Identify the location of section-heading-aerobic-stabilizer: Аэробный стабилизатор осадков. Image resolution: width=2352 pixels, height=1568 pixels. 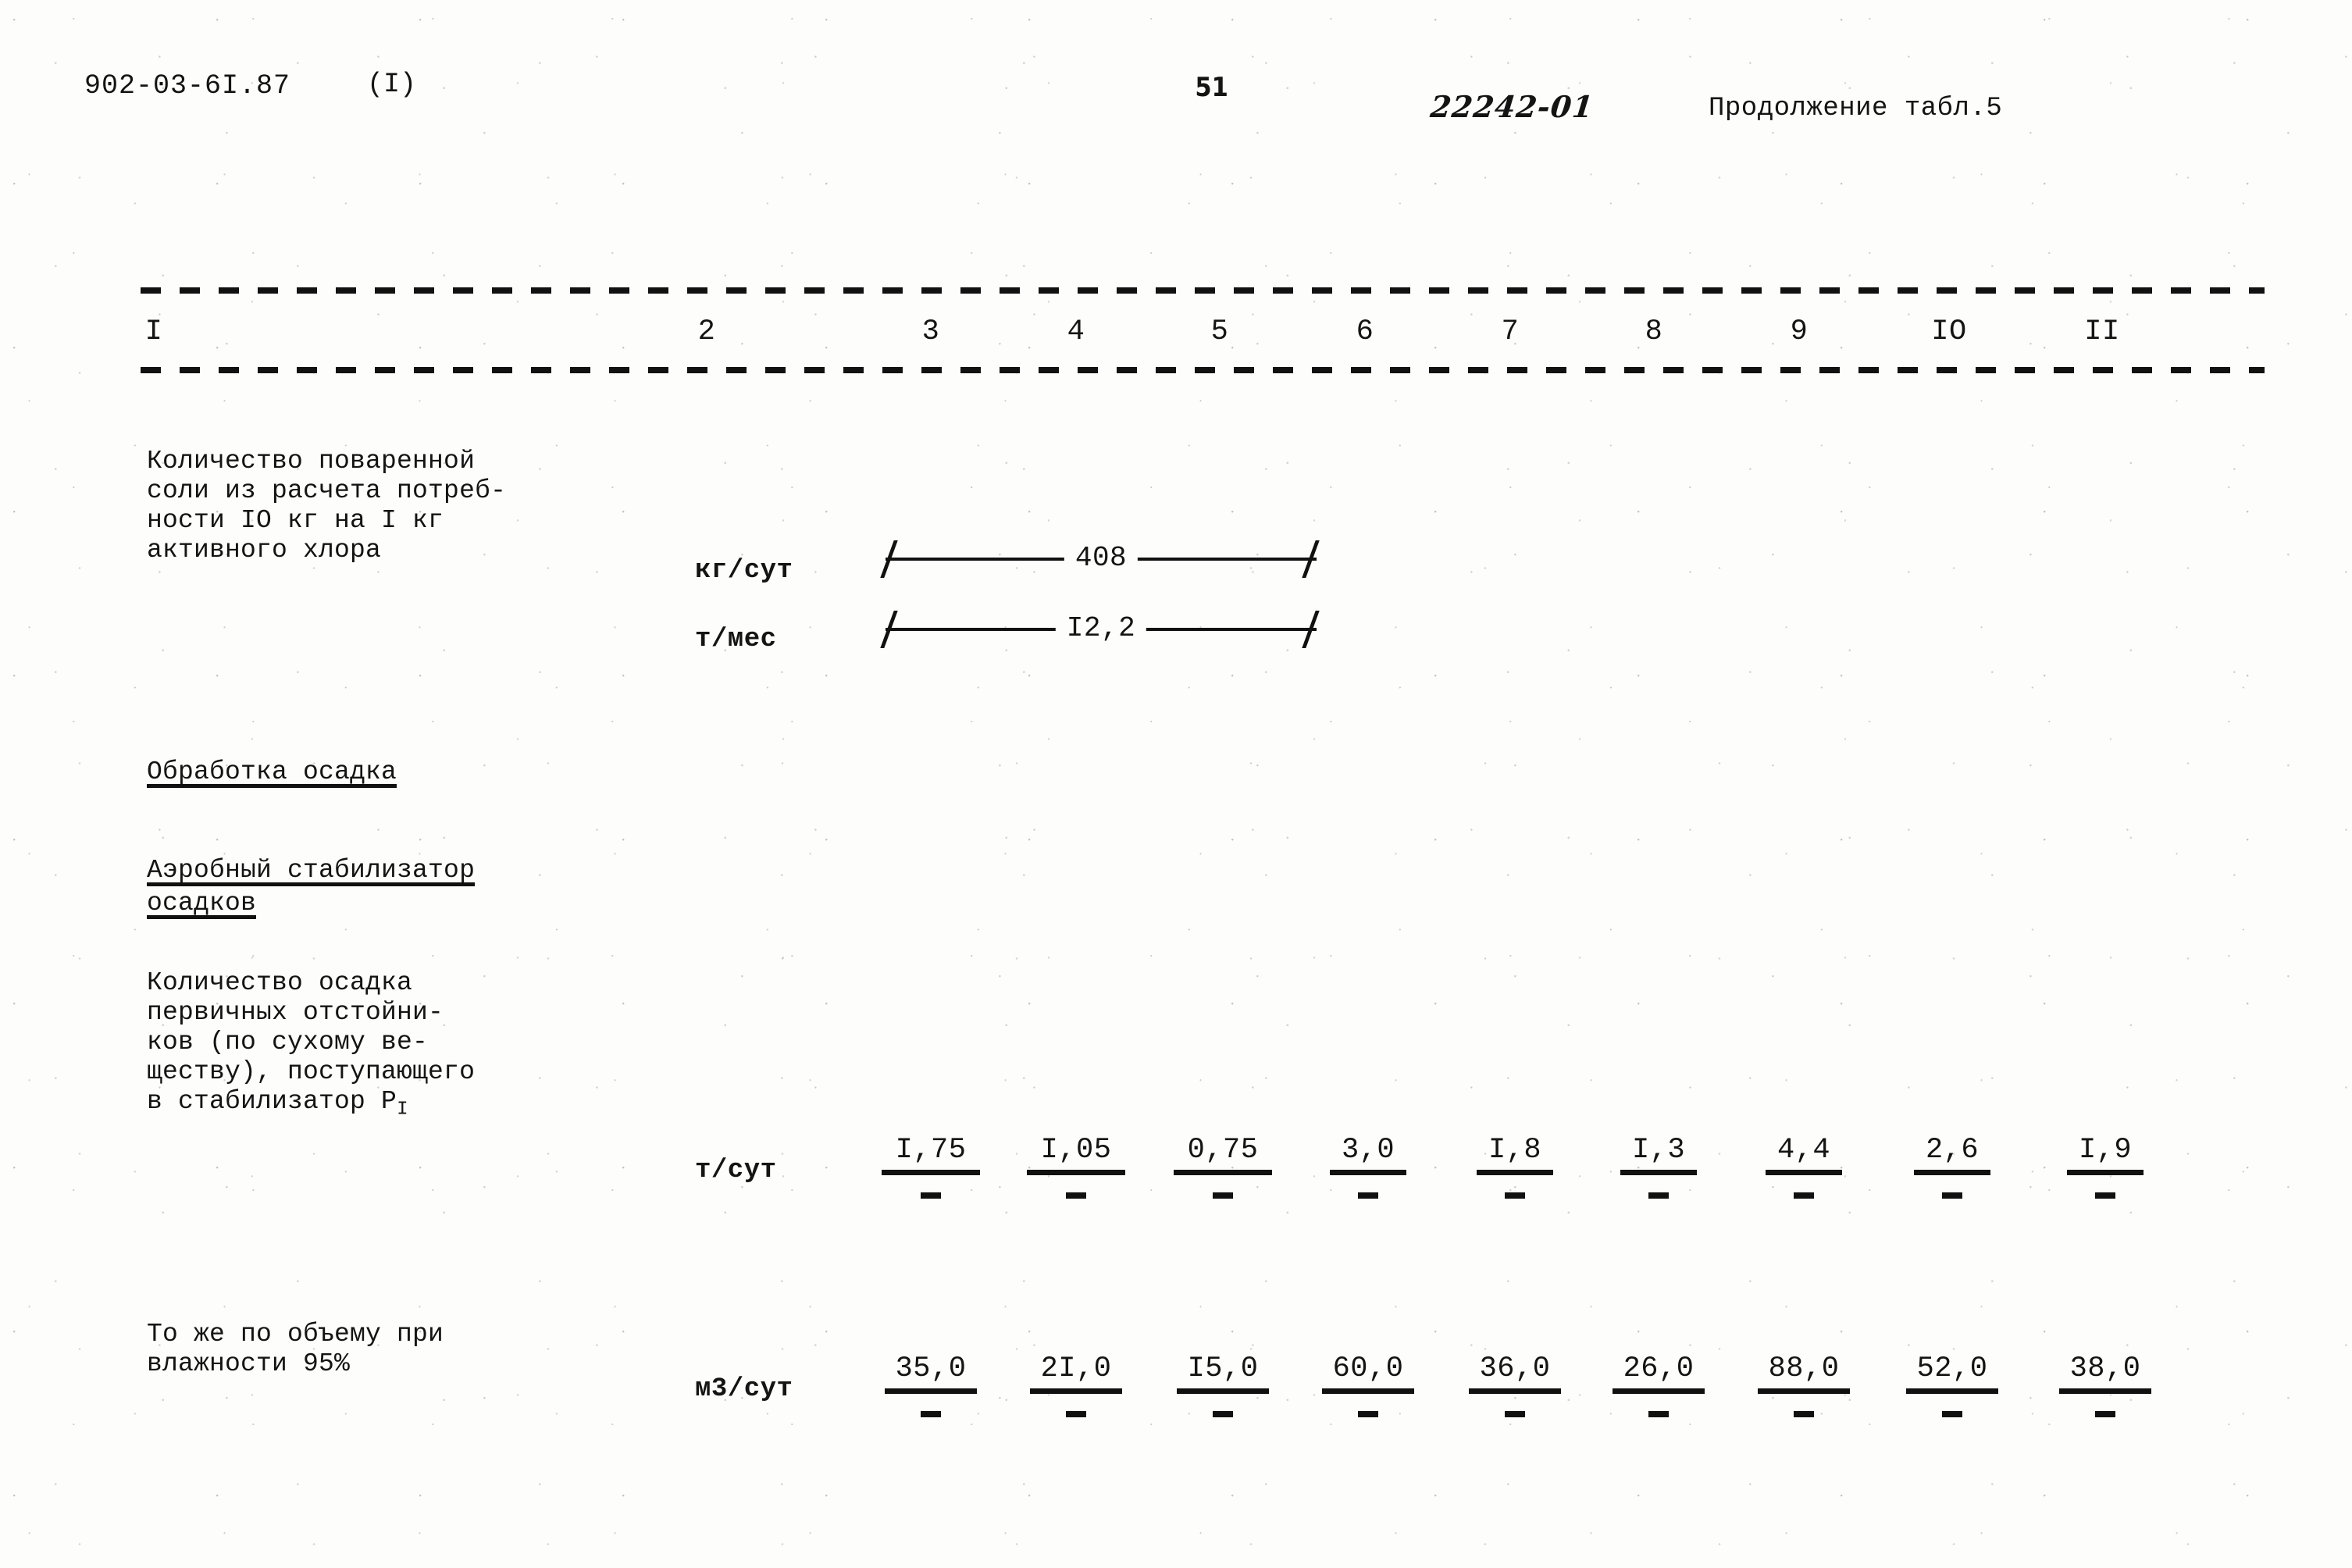
(311, 887).